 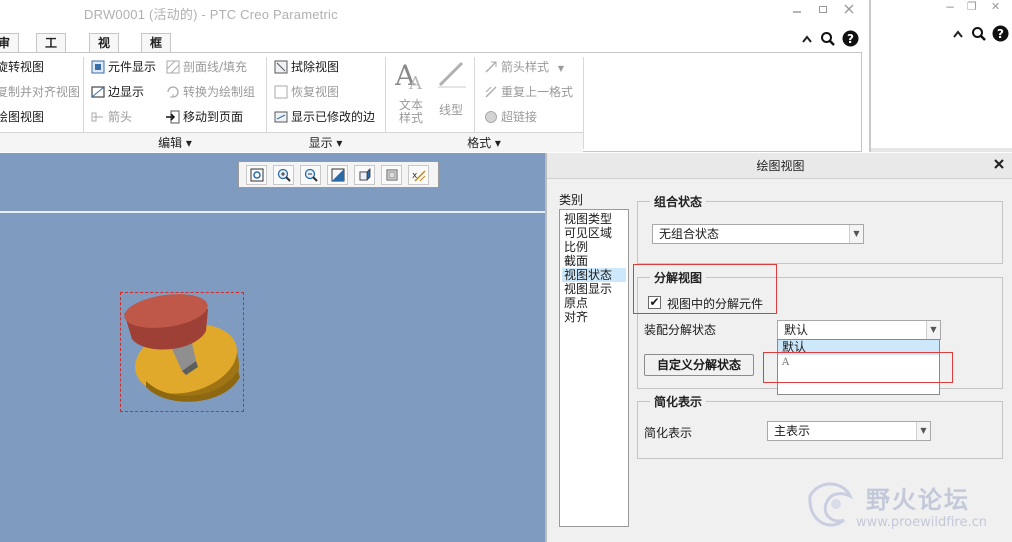 I want to click on copy-align-view-button: 复制并对齐视图, so click(x=40, y=92).